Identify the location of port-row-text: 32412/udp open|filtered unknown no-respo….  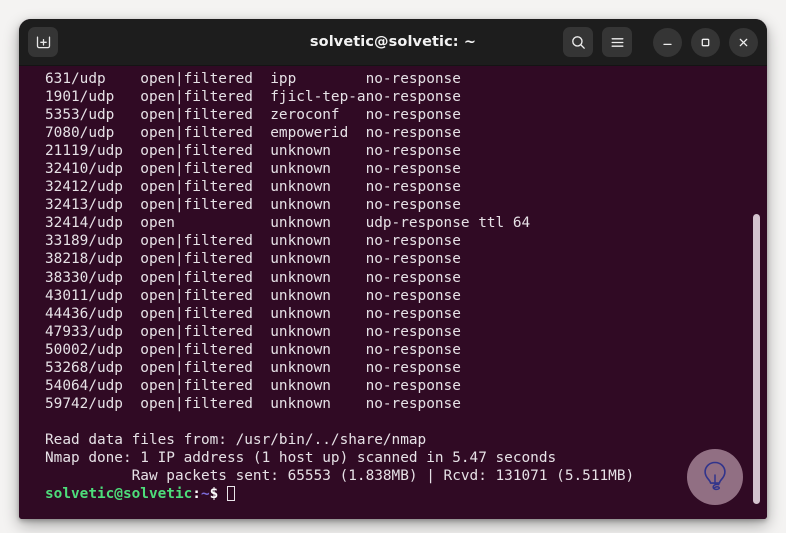
(253, 187).